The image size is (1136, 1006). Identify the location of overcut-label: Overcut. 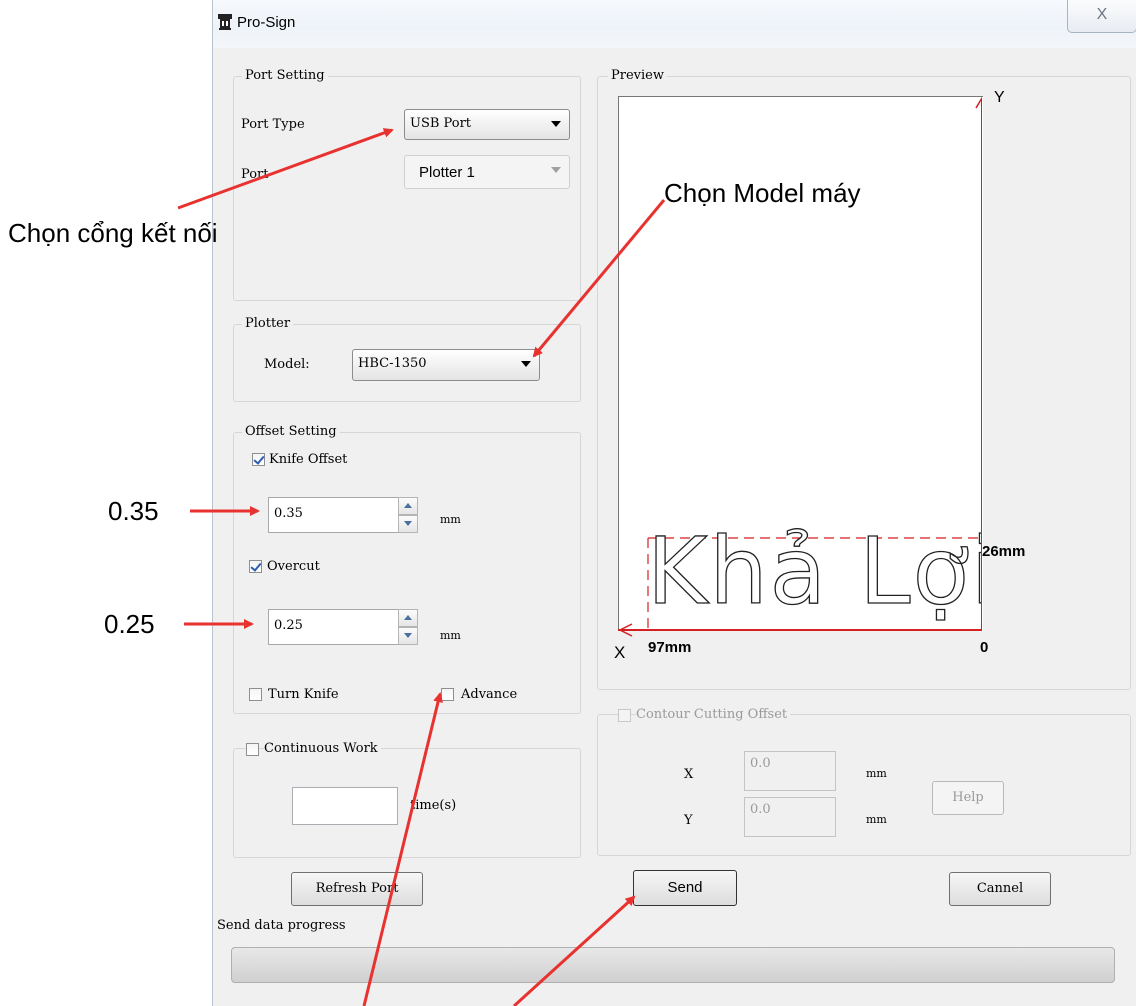
(293, 566).